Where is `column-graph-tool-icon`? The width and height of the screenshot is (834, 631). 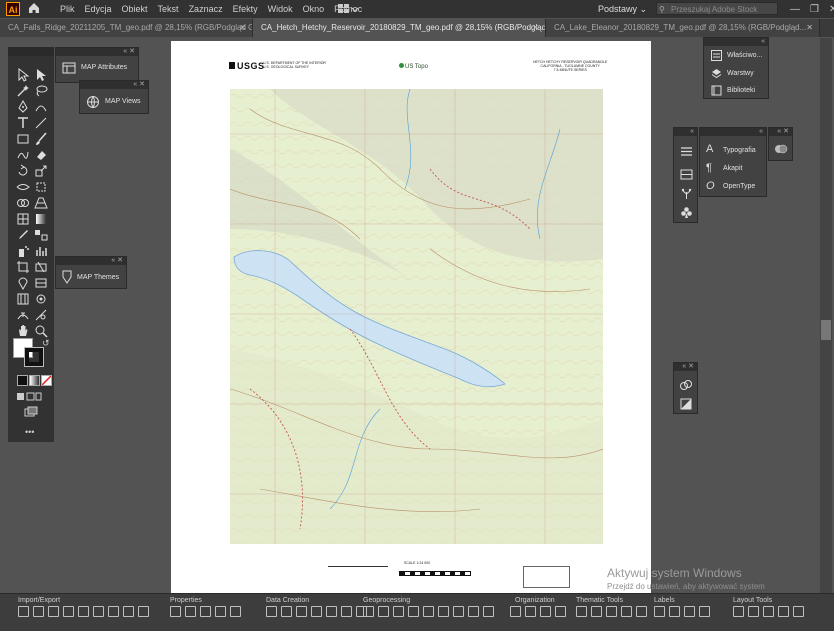 column-graph-tool-icon is located at coordinates (41, 251).